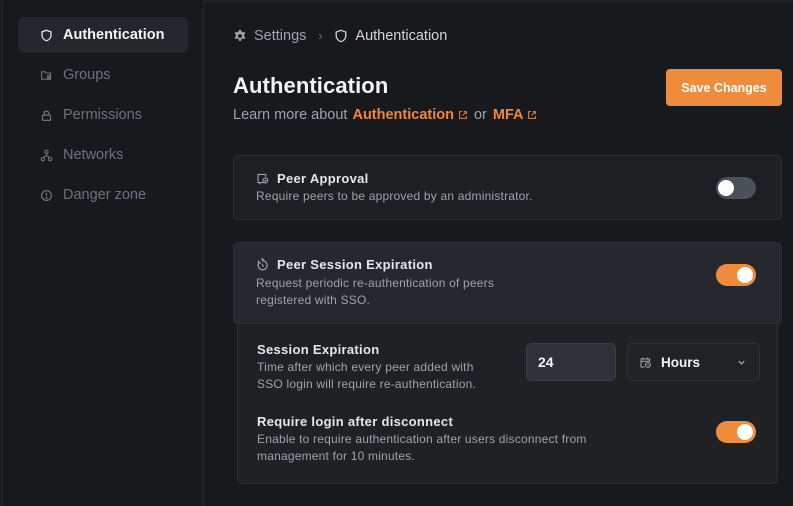 The width and height of the screenshot is (793, 506). I want to click on select-value: Hours, so click(681, 362).